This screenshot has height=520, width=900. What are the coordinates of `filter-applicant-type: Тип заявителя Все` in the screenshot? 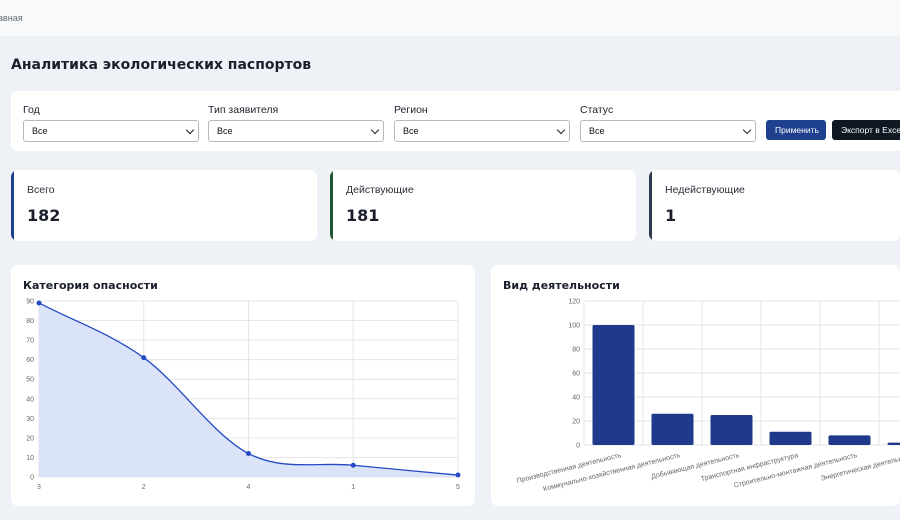 It's located at (296, 123).